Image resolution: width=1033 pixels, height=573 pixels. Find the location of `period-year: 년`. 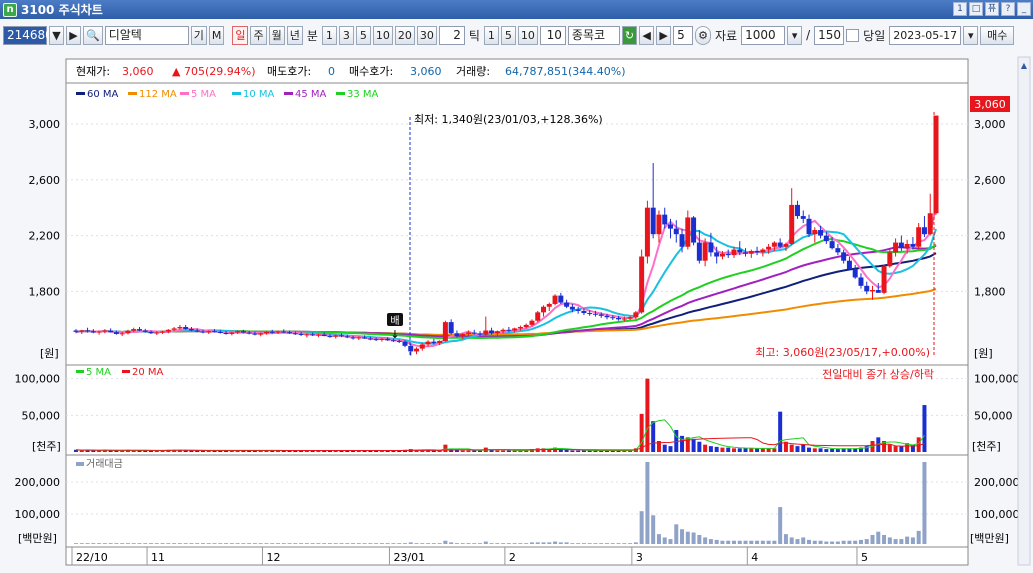

period-year: 년 is located at coordinates (294, 35).